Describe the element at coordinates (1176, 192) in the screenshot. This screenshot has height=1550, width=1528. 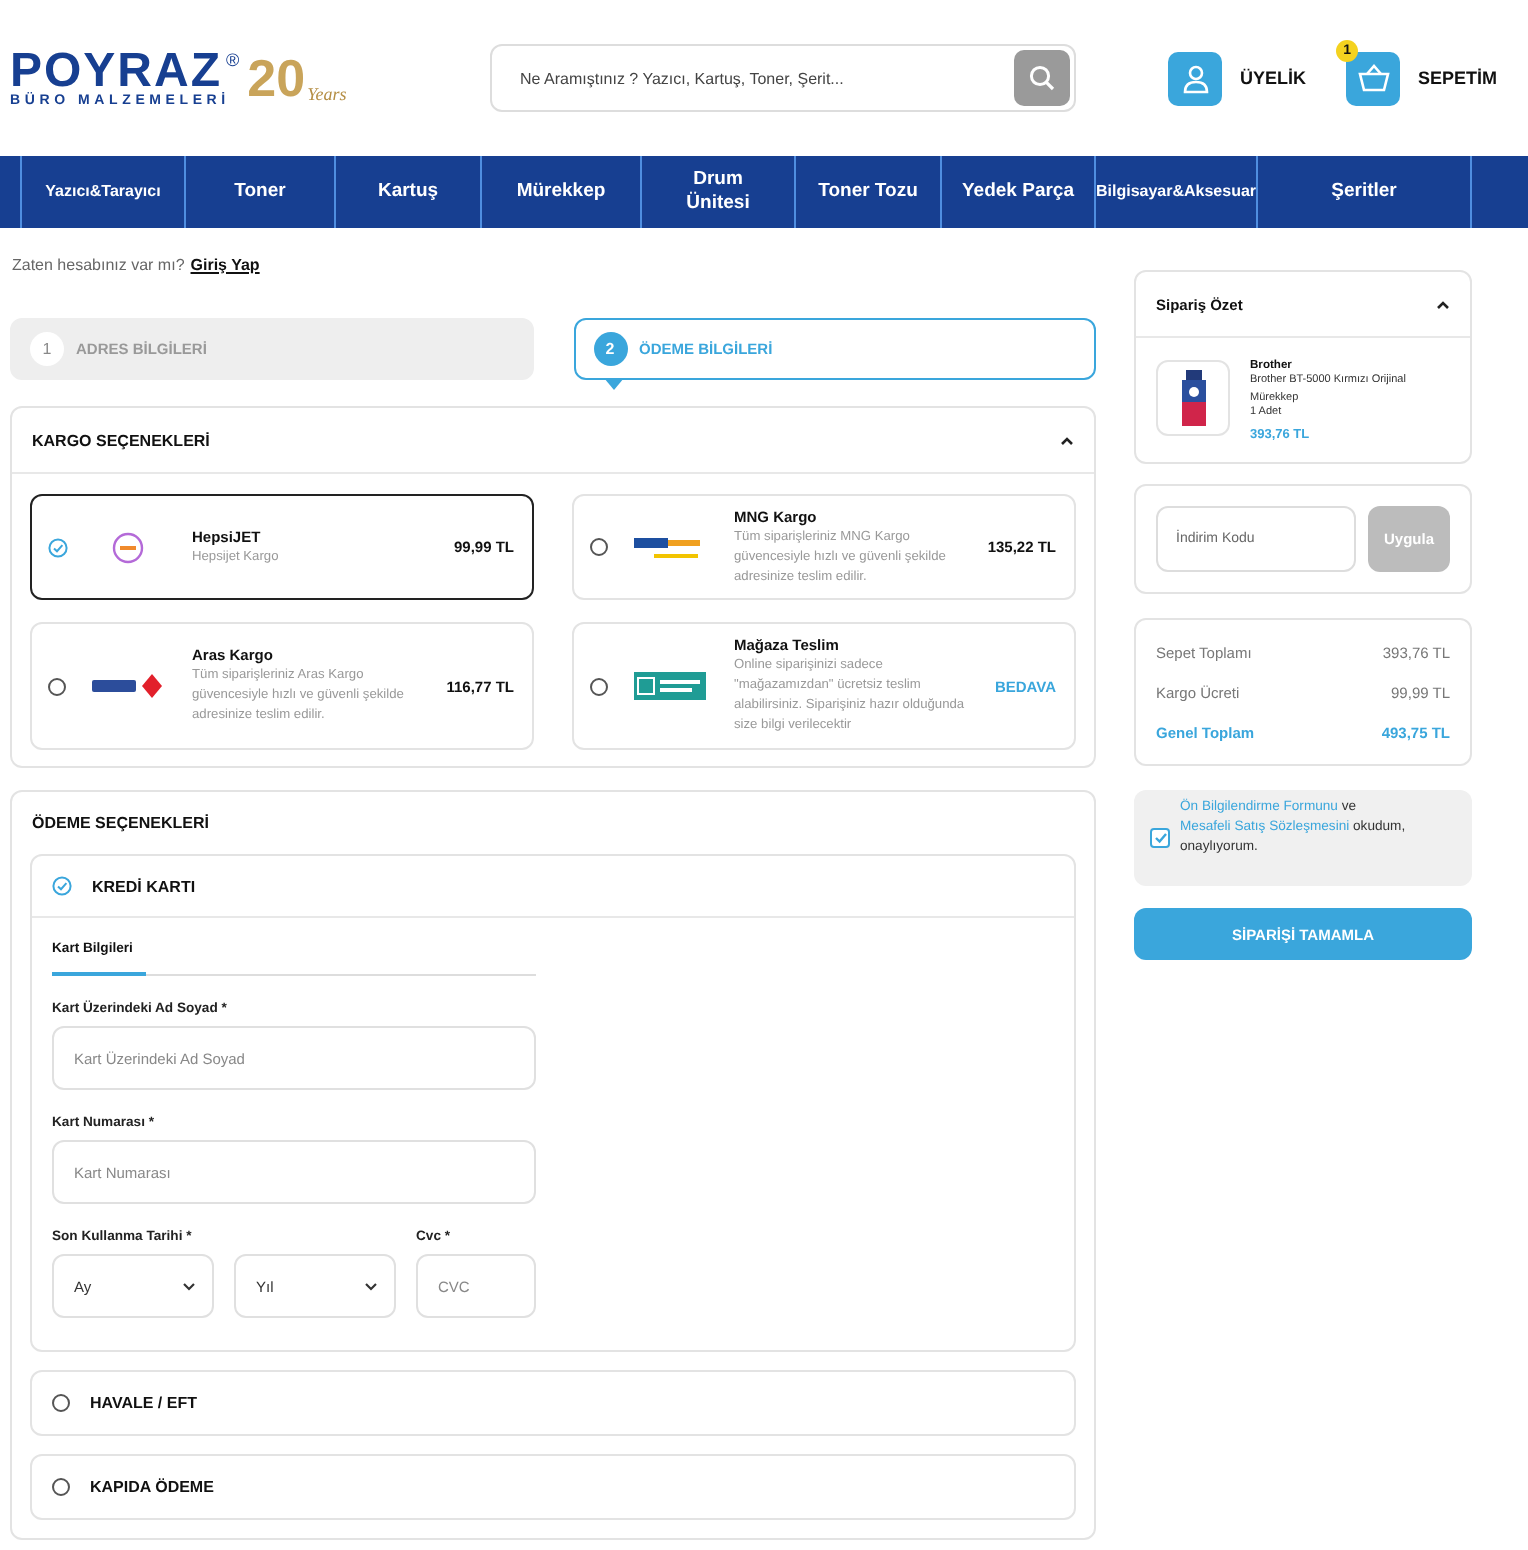
I see `nav-link: Bilgisayar&Aksesuar` at that location.